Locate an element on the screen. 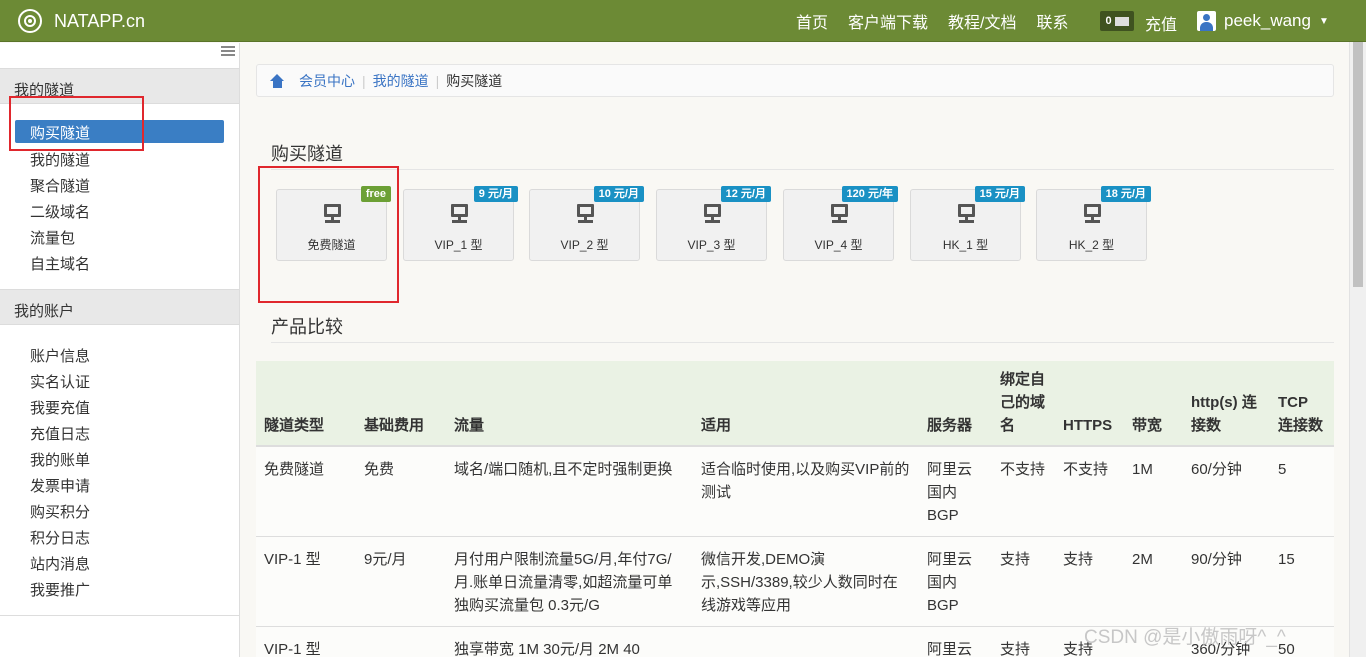 The width and height of the screenshot is (1366, 657). table-cell: 阿里云 is located at coordinates (955, 641).